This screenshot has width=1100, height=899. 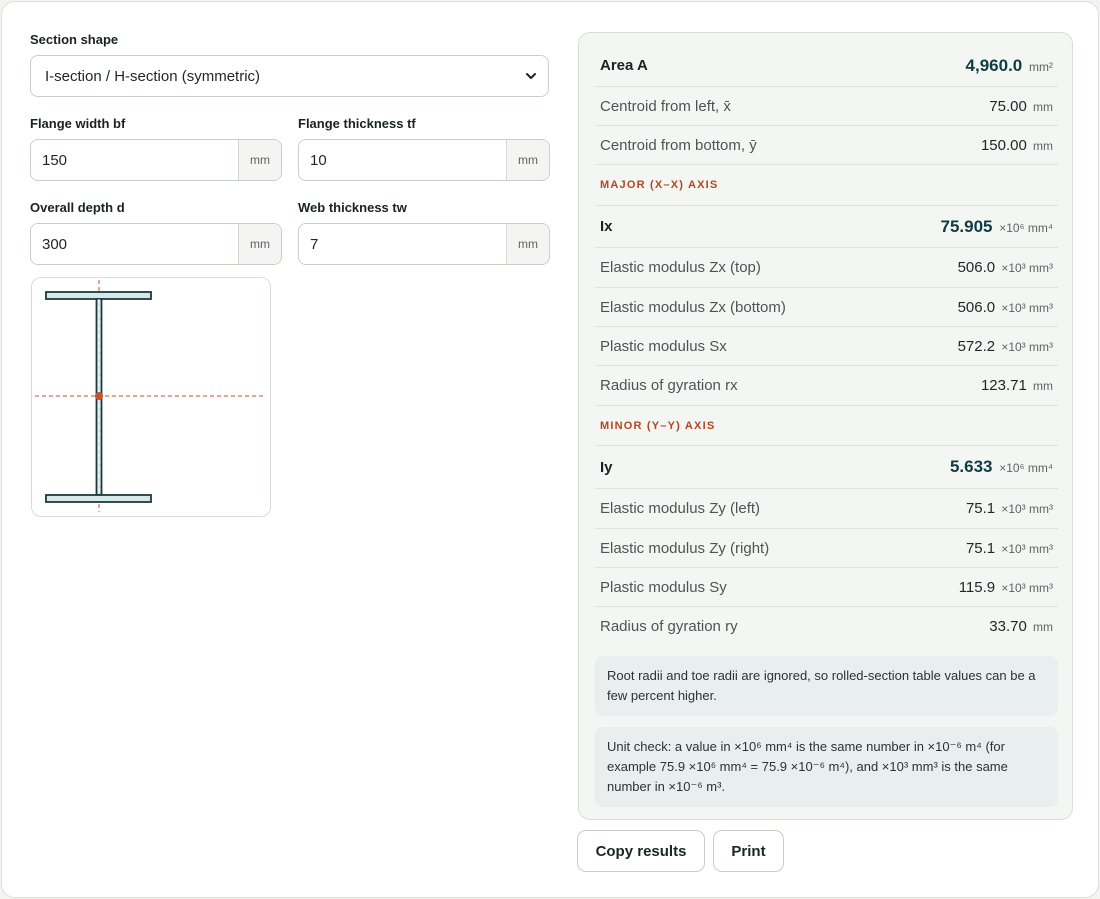 I want to click on zx-top-value-group: 506.0 ×10³ mm³, so click(x=1005, y=267).